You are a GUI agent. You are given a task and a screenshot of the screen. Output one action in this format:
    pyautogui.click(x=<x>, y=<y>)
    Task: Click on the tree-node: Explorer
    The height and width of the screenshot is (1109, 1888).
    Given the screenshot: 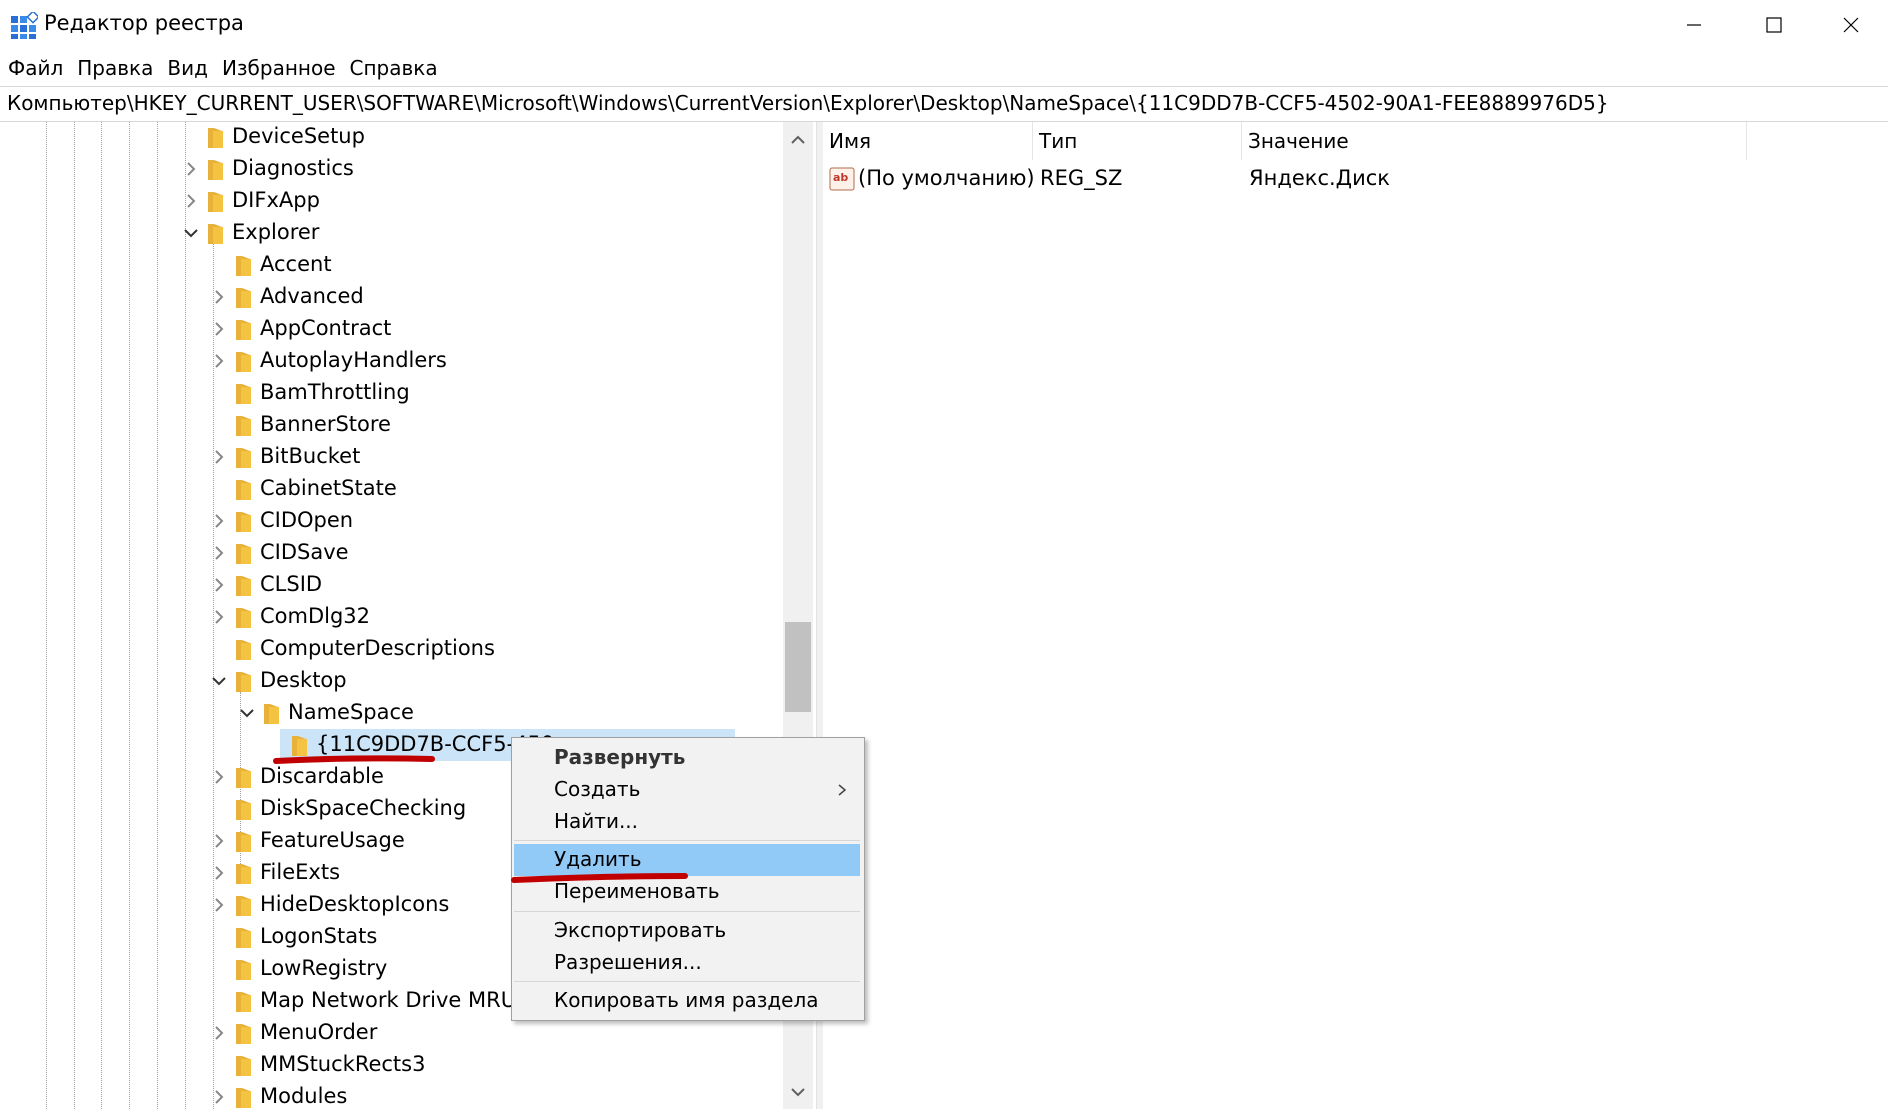 What is the action you would take?
    pyautogui.click(x=390, y=234)
    